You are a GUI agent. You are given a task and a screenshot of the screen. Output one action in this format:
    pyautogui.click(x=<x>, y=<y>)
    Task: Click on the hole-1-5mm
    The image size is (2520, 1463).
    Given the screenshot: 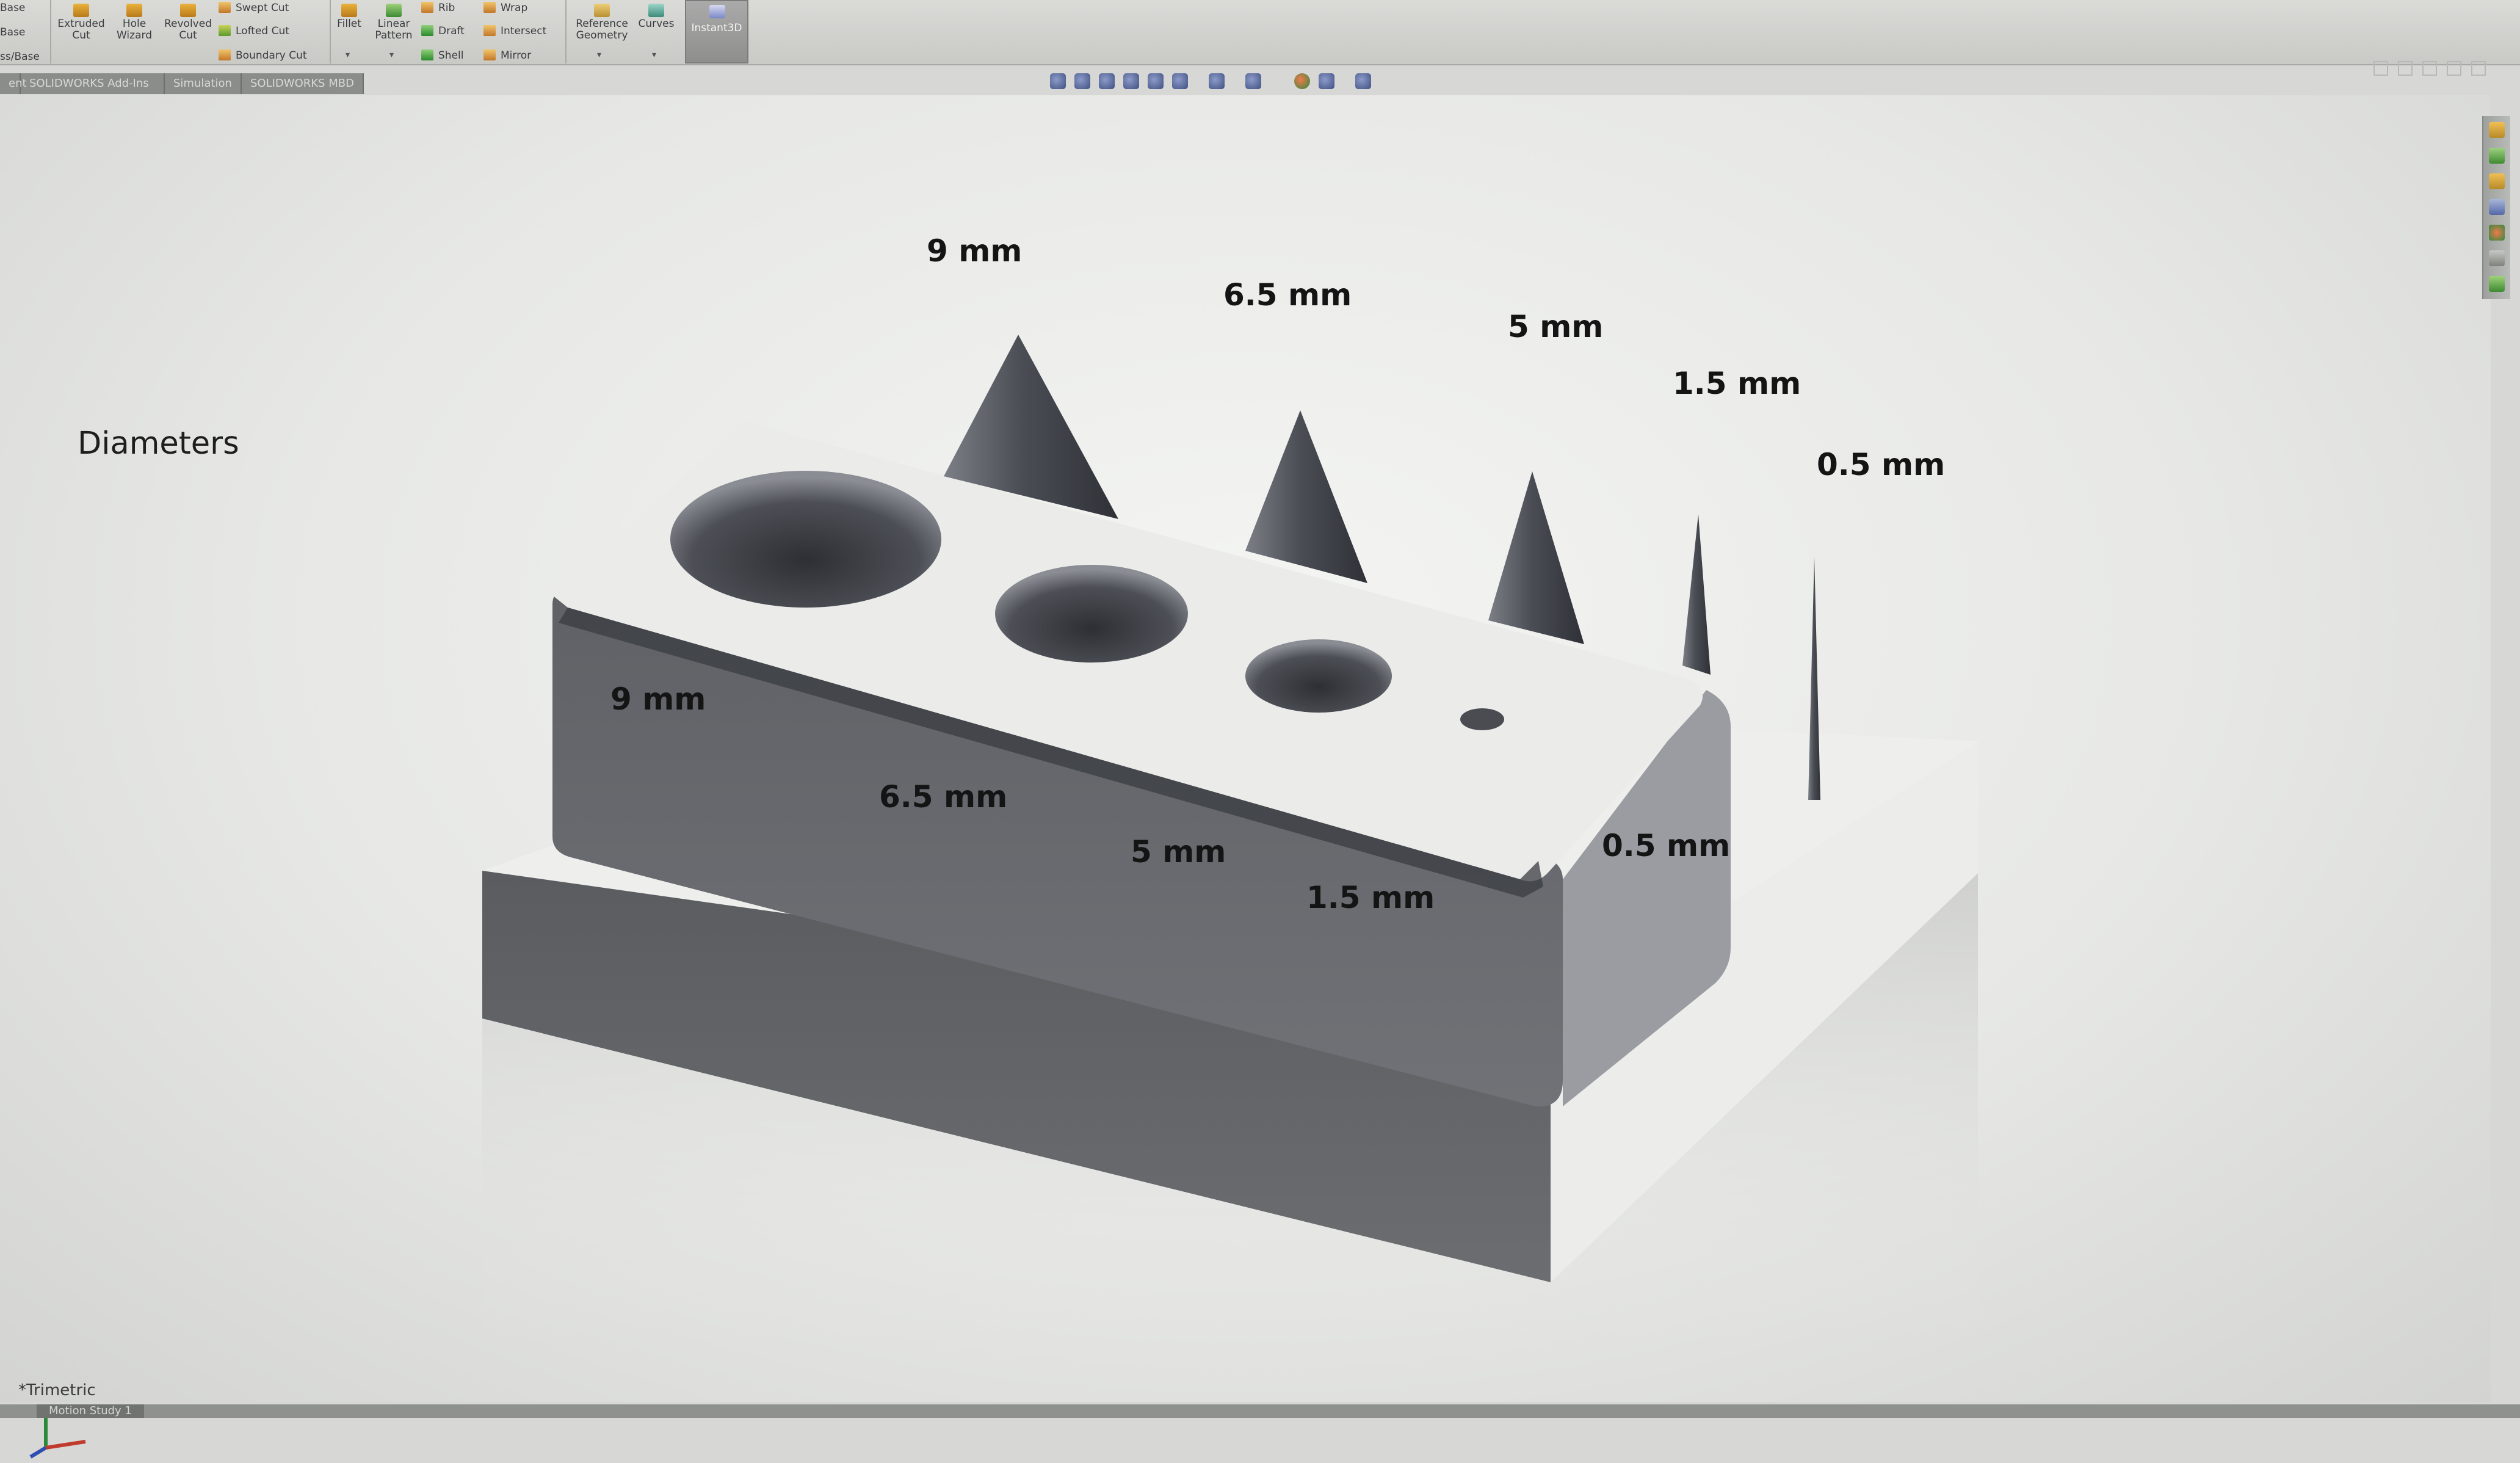 What is the action you would take?
    pyautogui.click(x=1482, y=719)
    